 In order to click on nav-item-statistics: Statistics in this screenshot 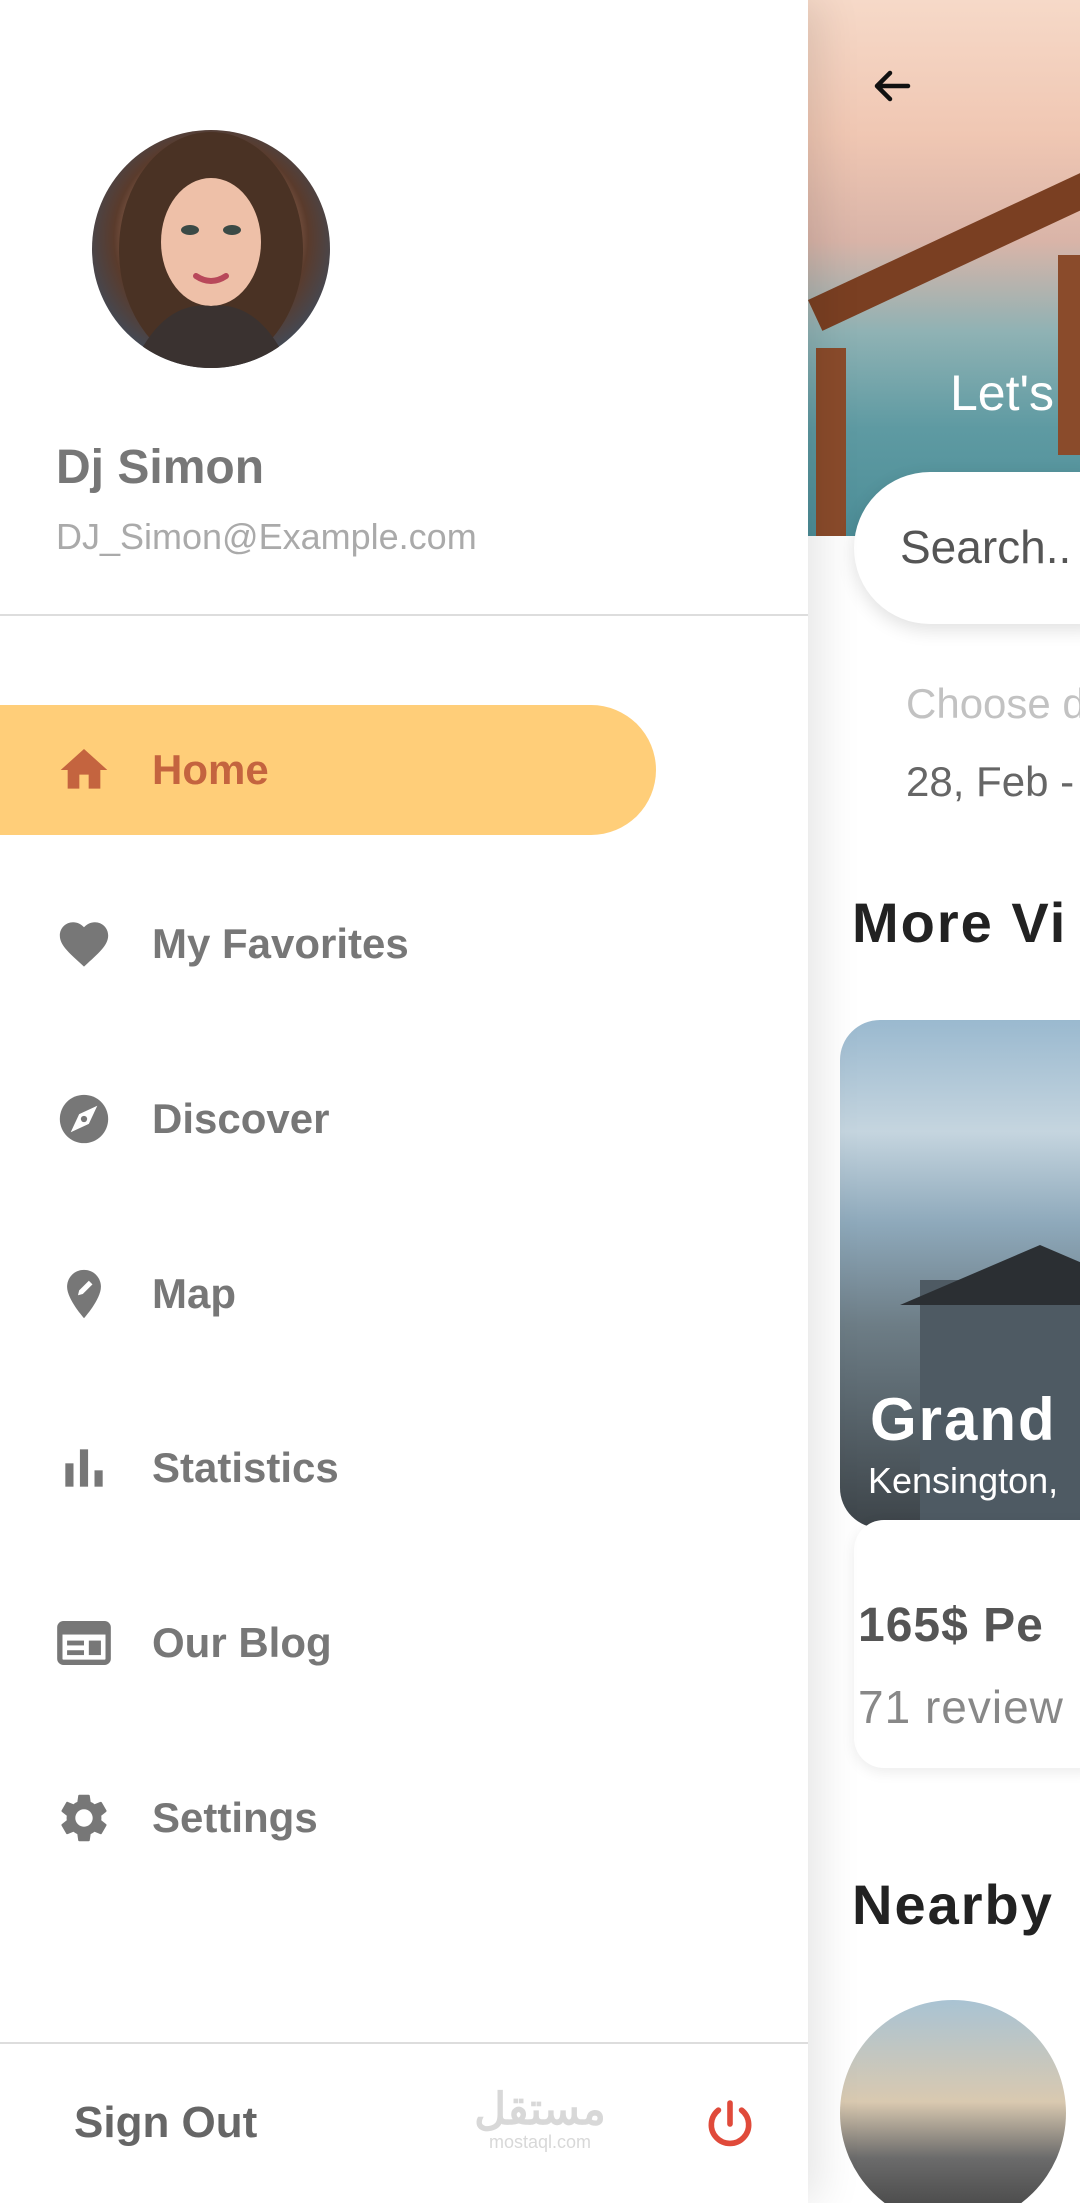, I will do `click(328, 1468)`.